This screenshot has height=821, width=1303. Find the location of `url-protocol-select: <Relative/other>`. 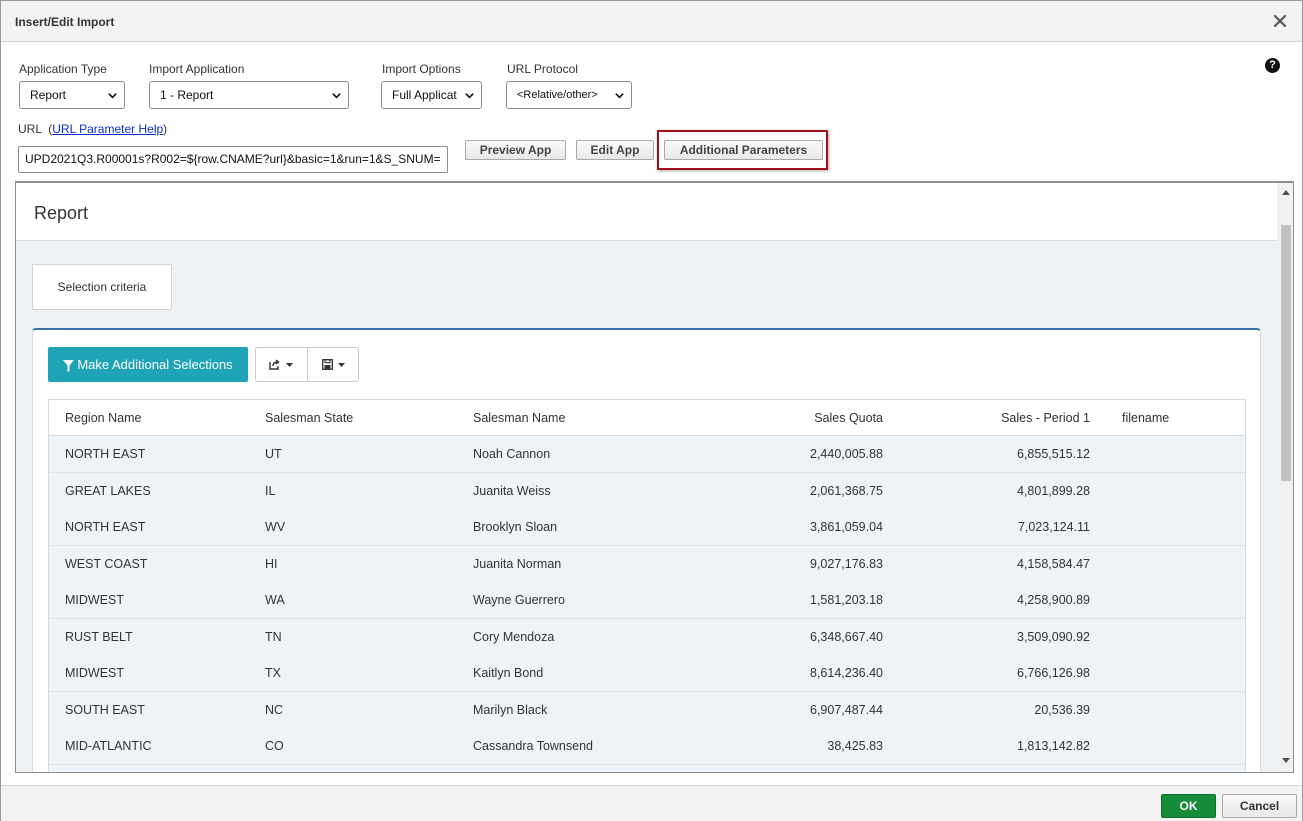

url-protocol-select: <Relative/other> is located at coordinates (569, 95).